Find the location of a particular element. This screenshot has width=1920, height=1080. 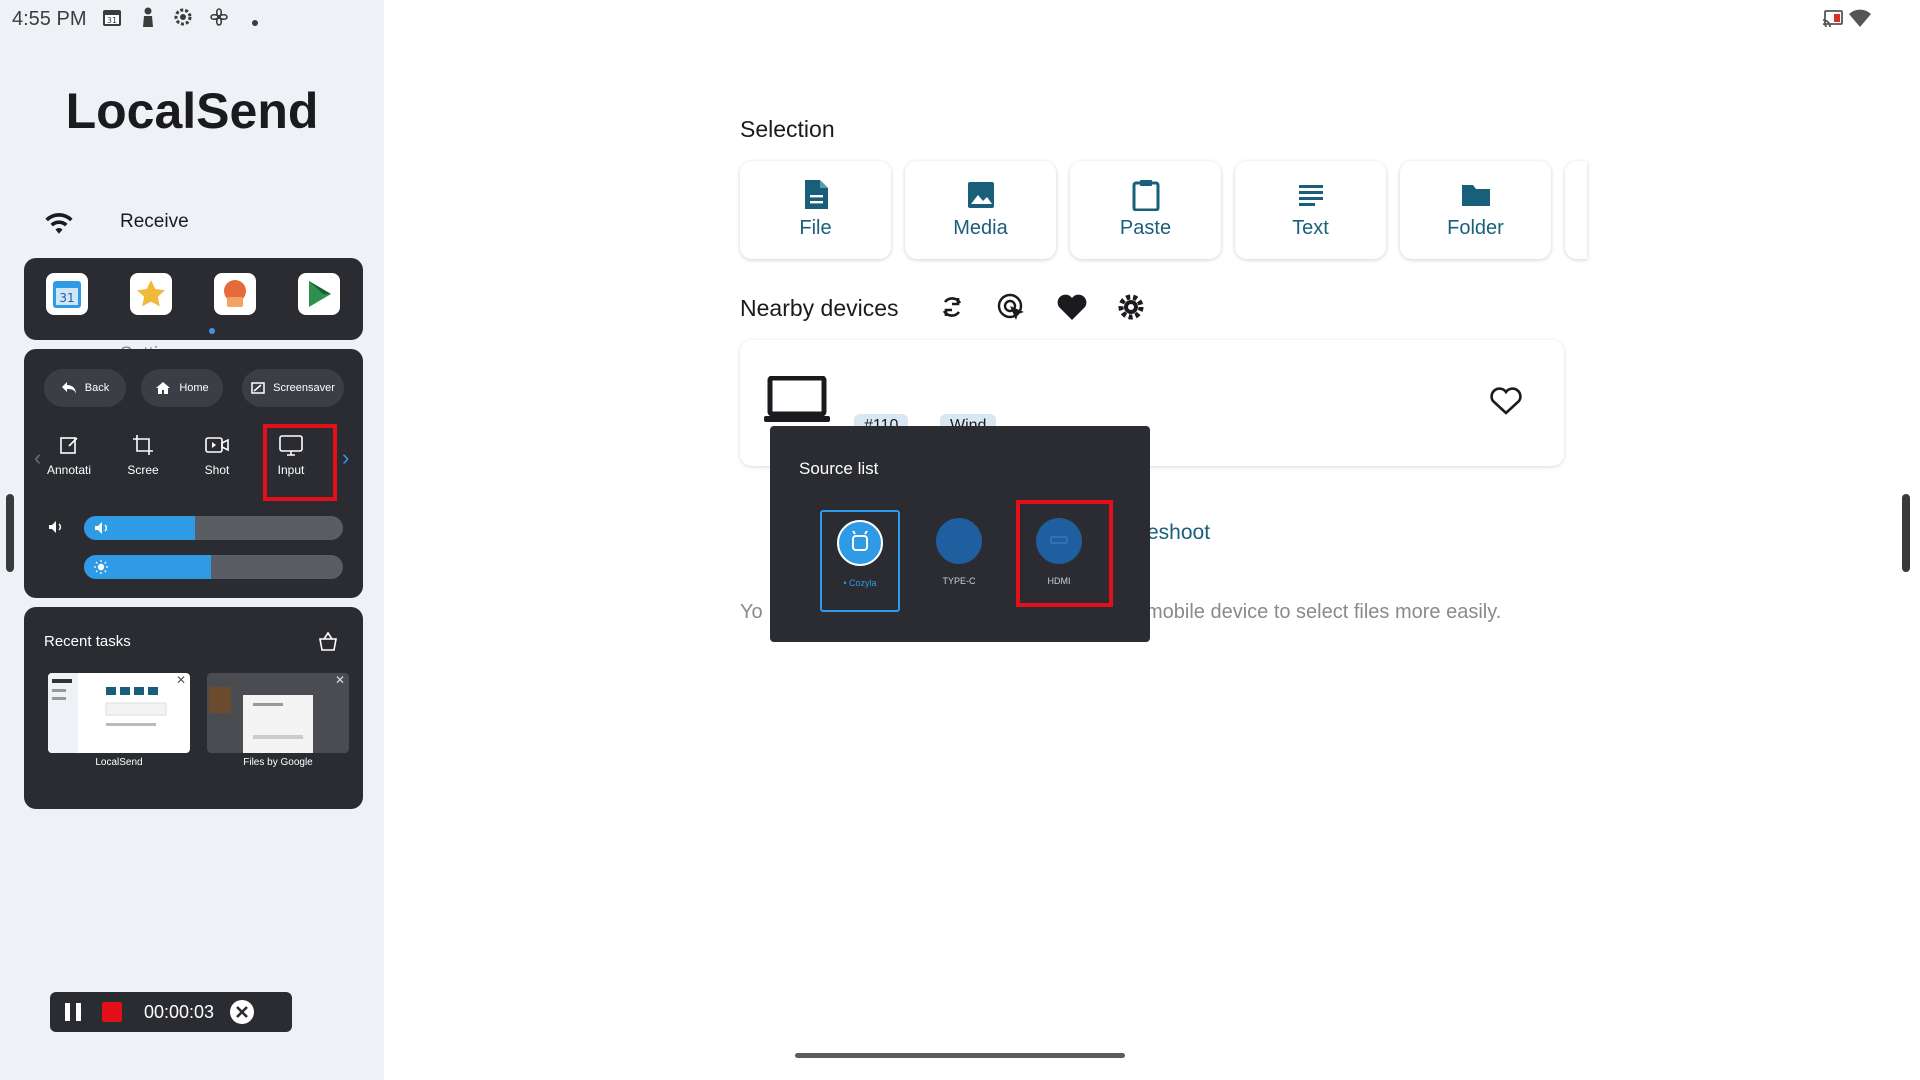

nearby-devices-heading: Nearby devices is located at coordinates (819, 308).